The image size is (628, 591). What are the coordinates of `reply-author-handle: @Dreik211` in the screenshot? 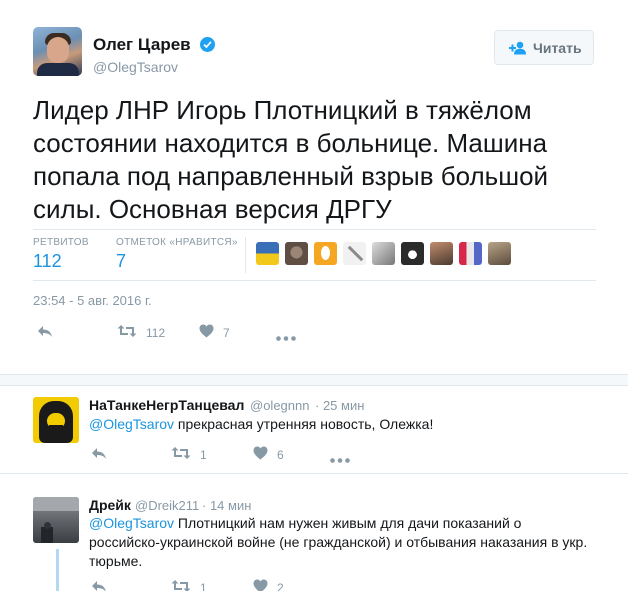 It's located at (167, 505).